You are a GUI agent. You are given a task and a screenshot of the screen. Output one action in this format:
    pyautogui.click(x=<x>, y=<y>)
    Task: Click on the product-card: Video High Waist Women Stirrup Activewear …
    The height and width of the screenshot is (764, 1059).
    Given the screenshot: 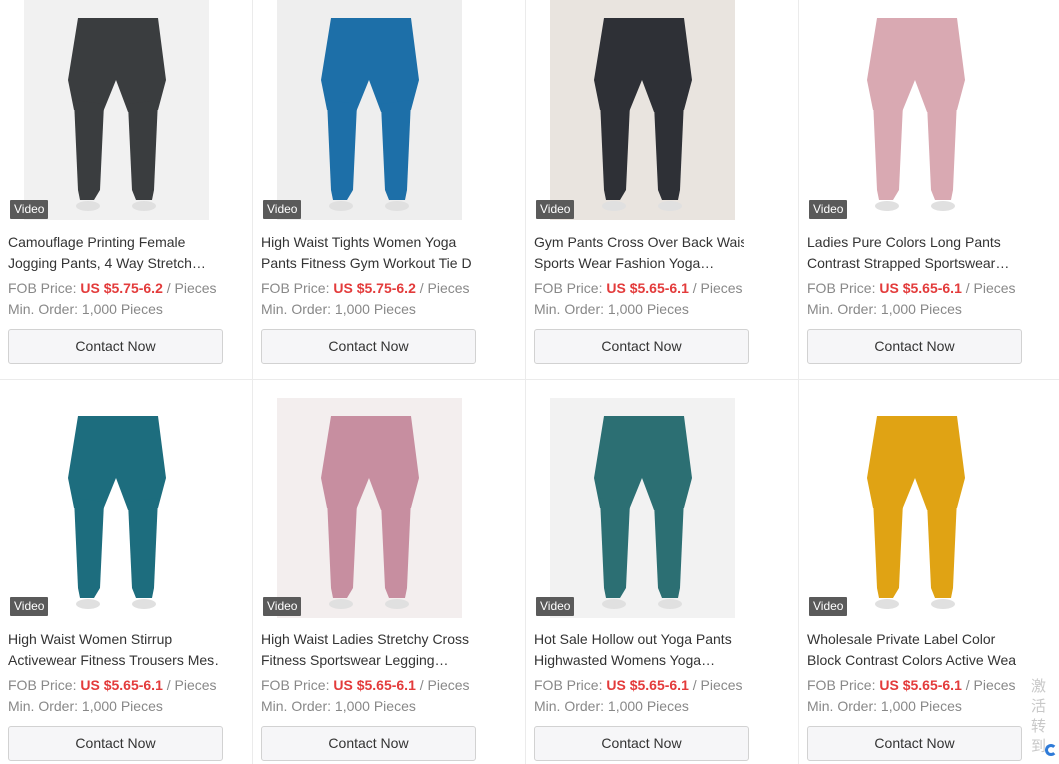 What is the action you would take?
    pyautogui.click(x=126, y=572)
    